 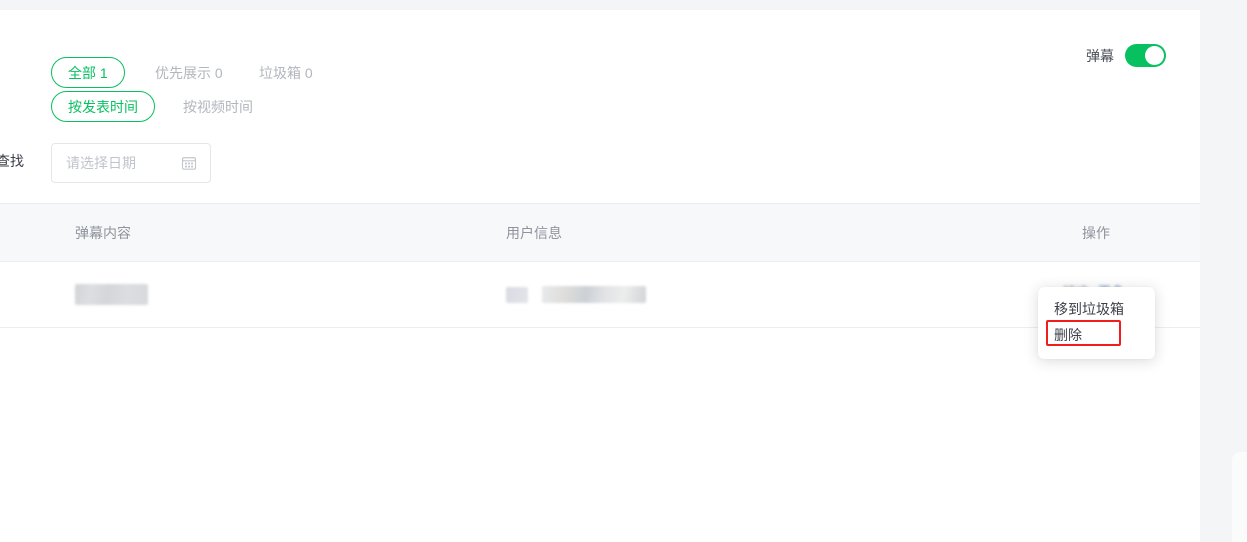 I want to click on calendar-icon, so click(x=189, y=163).